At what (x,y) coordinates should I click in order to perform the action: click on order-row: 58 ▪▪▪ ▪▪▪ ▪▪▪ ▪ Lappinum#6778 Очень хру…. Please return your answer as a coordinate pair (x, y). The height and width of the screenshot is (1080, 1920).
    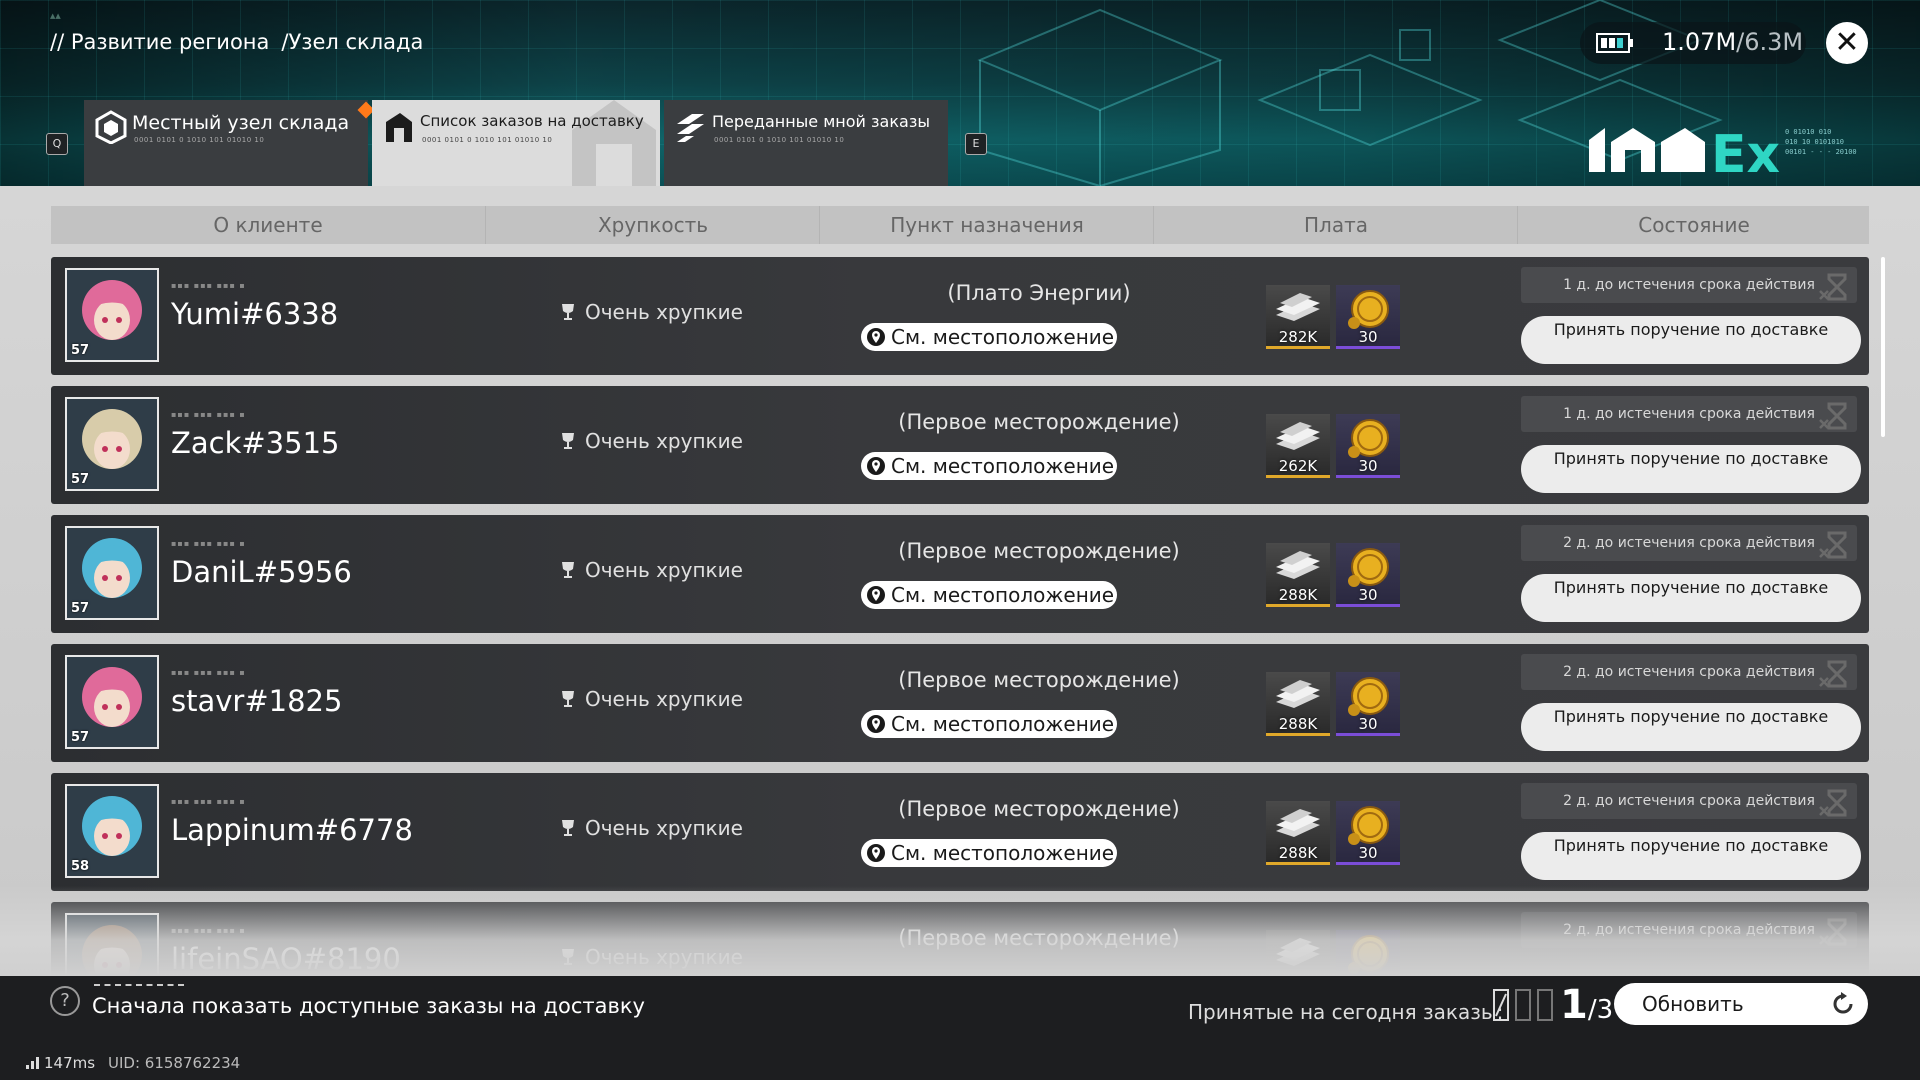
    Looking at the image, I should click on (960, 832).